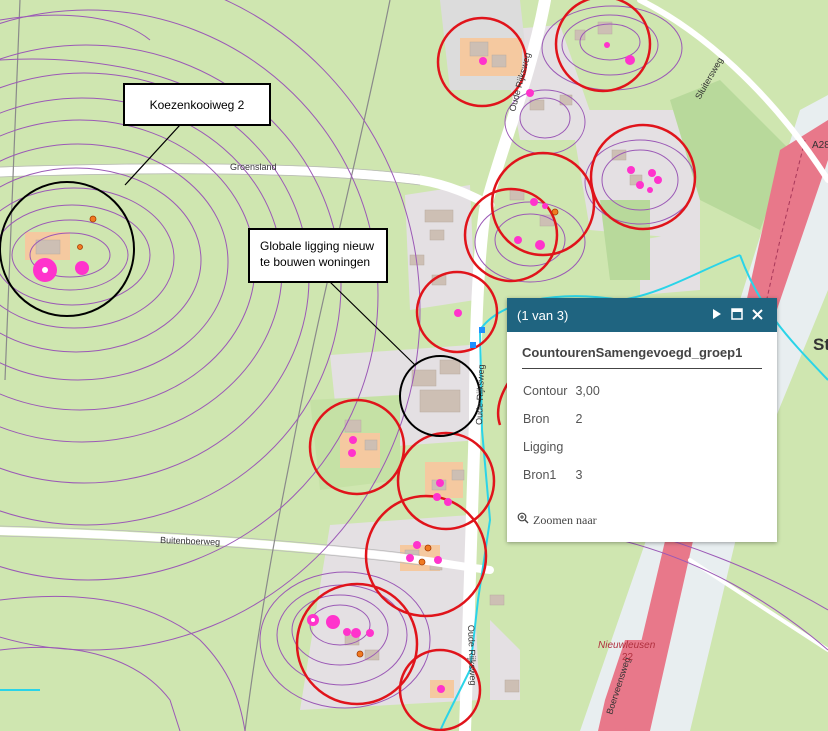 The height and width of the screenshot is (731, 828). What do you see at coordinates (717, 315) in the screenshot?
I see `play-icon` at bounding box center [717, 315].